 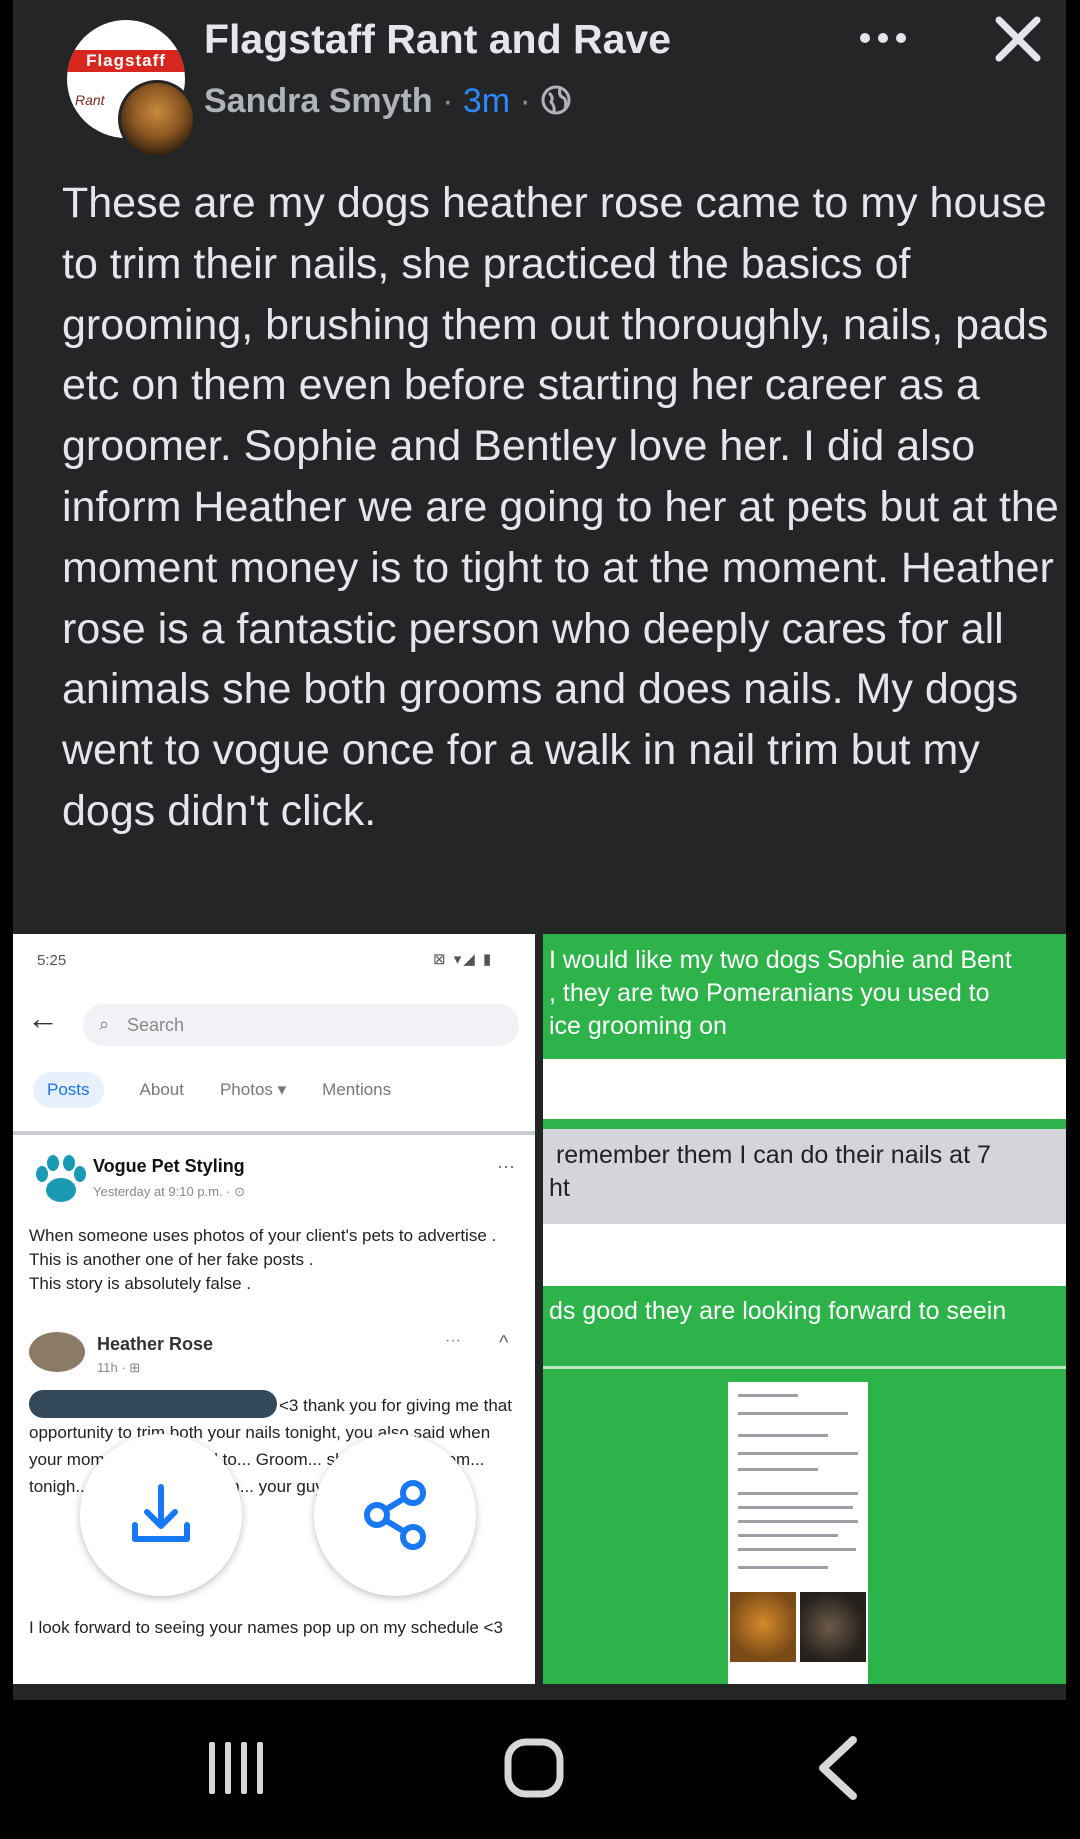 I want to click on comment-menu: ···, so click(x=453, y=1340).